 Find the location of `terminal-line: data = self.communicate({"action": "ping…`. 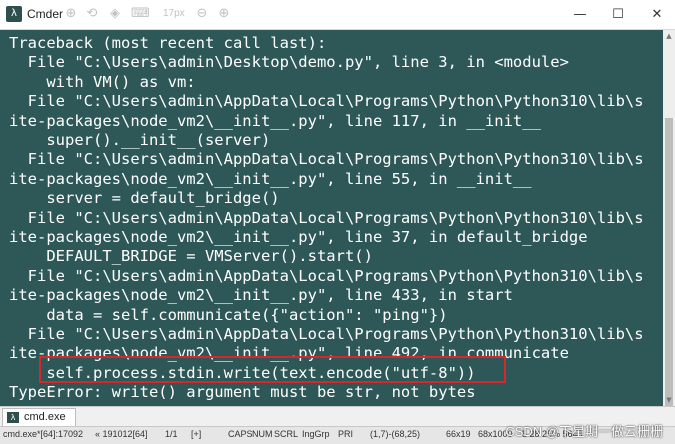

terminal-line: data = self.communicate({"action": "ping… is located at coordinates (228, 314).